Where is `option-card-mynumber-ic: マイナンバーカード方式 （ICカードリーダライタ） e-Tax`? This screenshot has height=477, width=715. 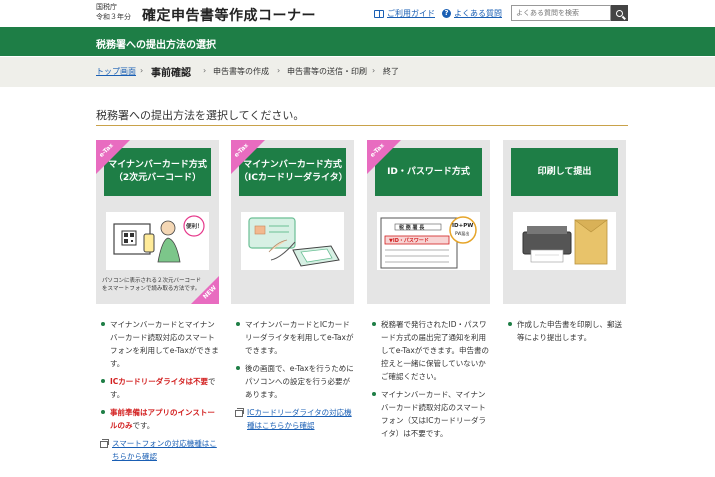
option-card-mynumber-ic: マイナンバーカード方式 （ICカードリーダライタ） e-Tax is located at coordinates (292, 222).